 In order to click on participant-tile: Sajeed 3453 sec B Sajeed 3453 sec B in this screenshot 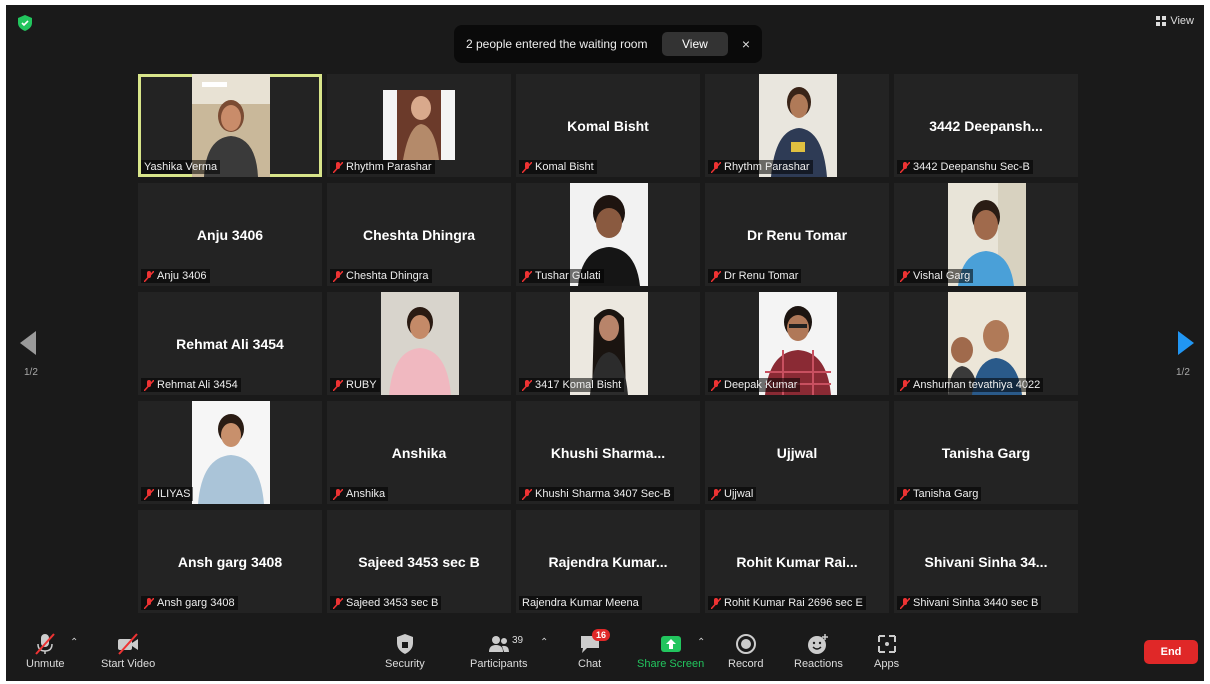, I will do `click(419, 561)`.